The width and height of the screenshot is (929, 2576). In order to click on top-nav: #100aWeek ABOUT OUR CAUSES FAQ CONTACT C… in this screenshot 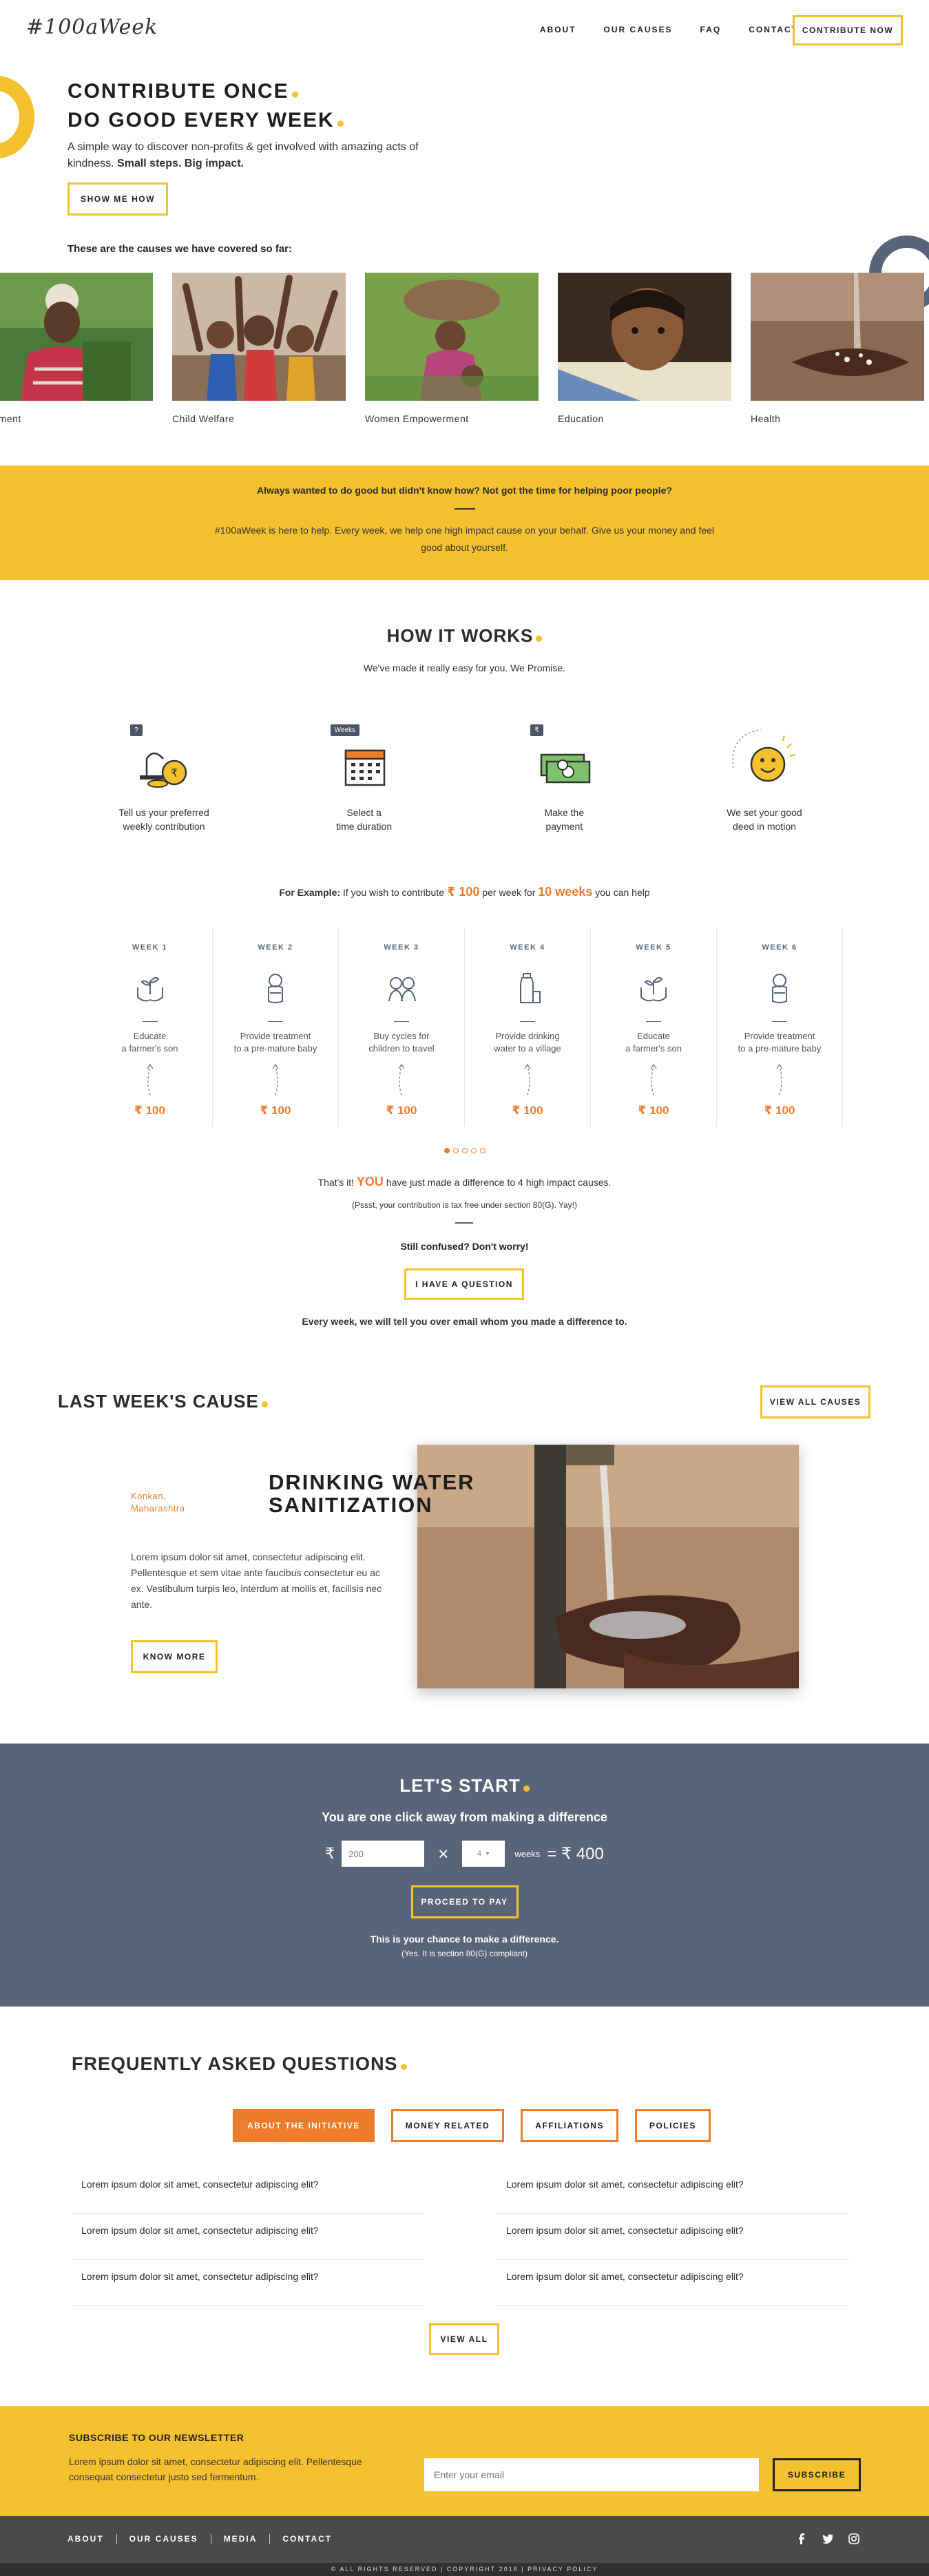, I will do `click(464, 29)`.